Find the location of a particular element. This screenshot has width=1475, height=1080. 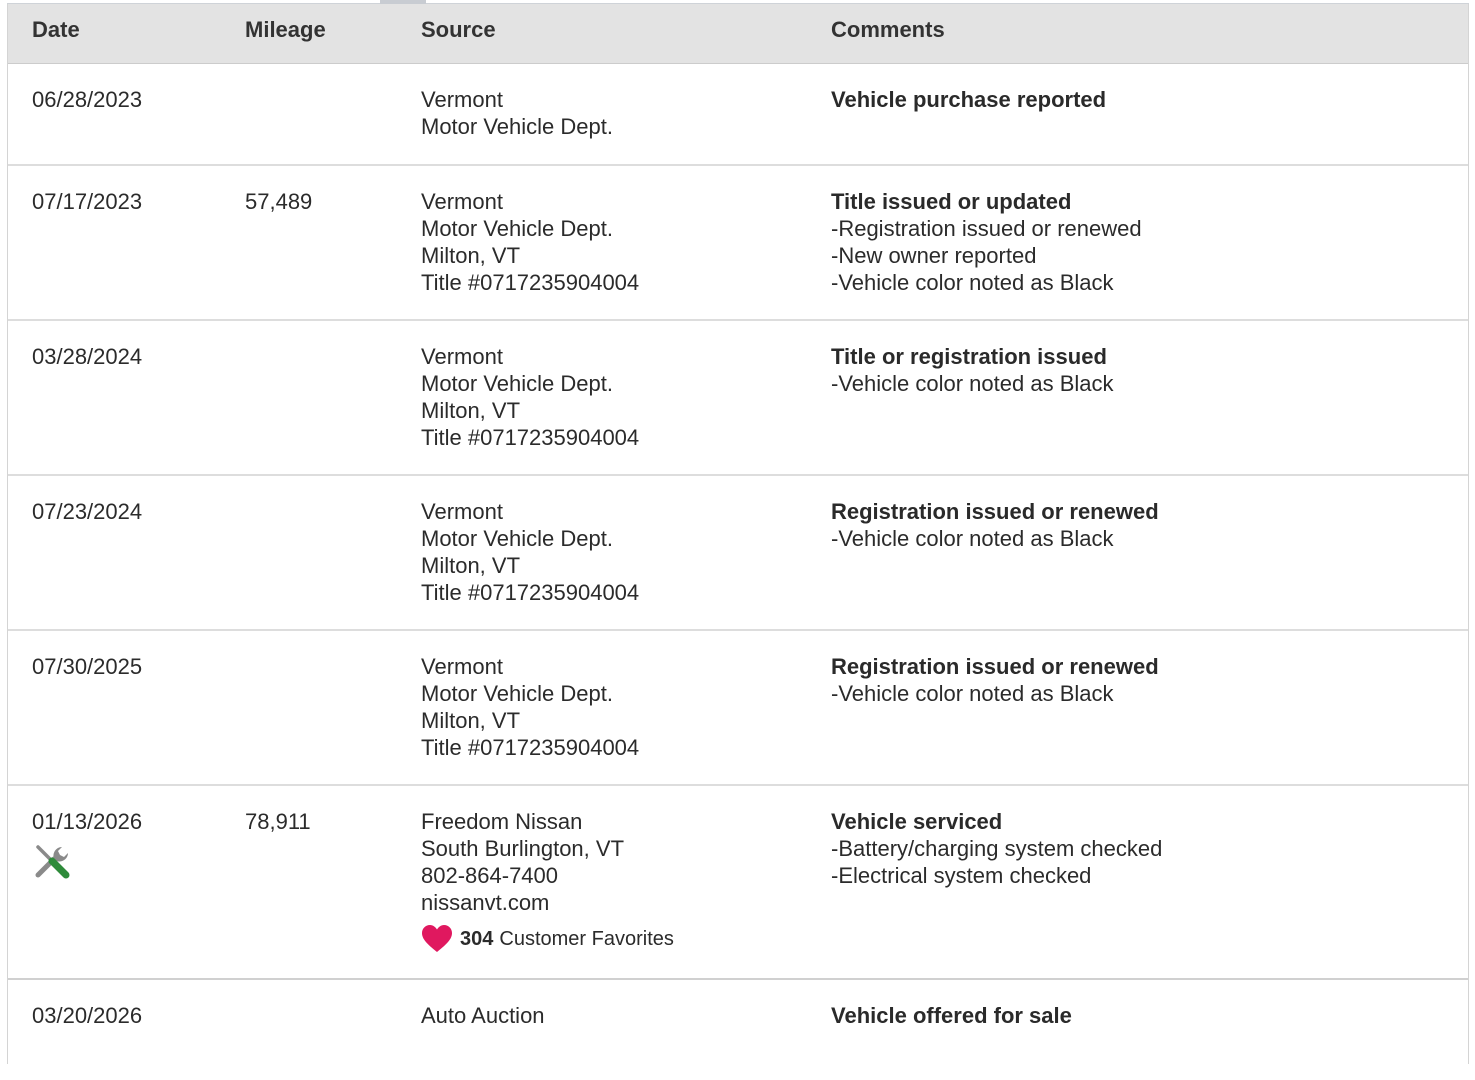

row-date-text: 01/13/2026 is located at coordinates (87, 821).